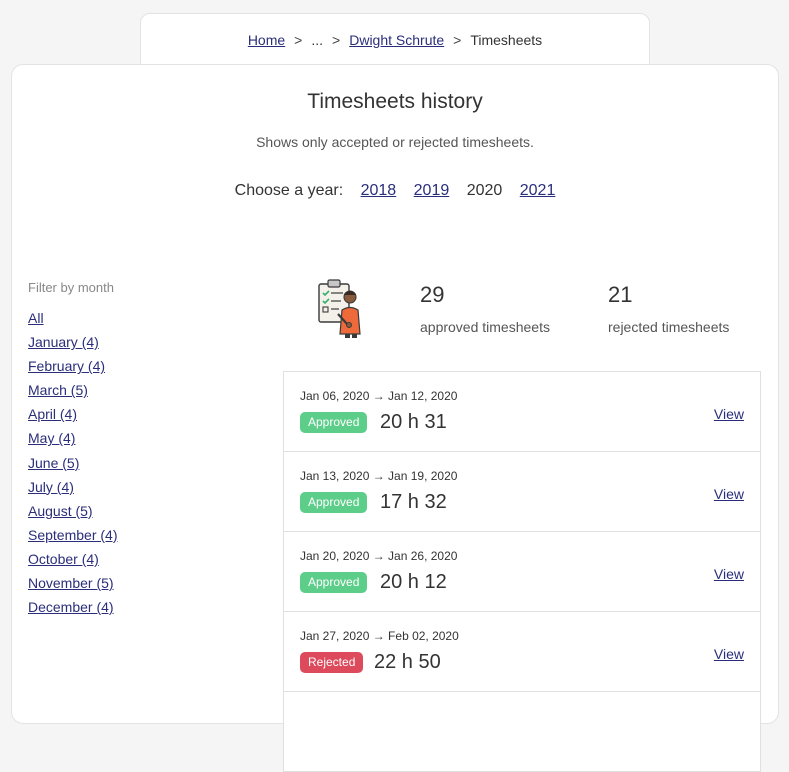  What do you see at coordinates (289, 190) in the screenshot?
I see `year-picker-label: Choose a year:` at bounding box center [289, 190].